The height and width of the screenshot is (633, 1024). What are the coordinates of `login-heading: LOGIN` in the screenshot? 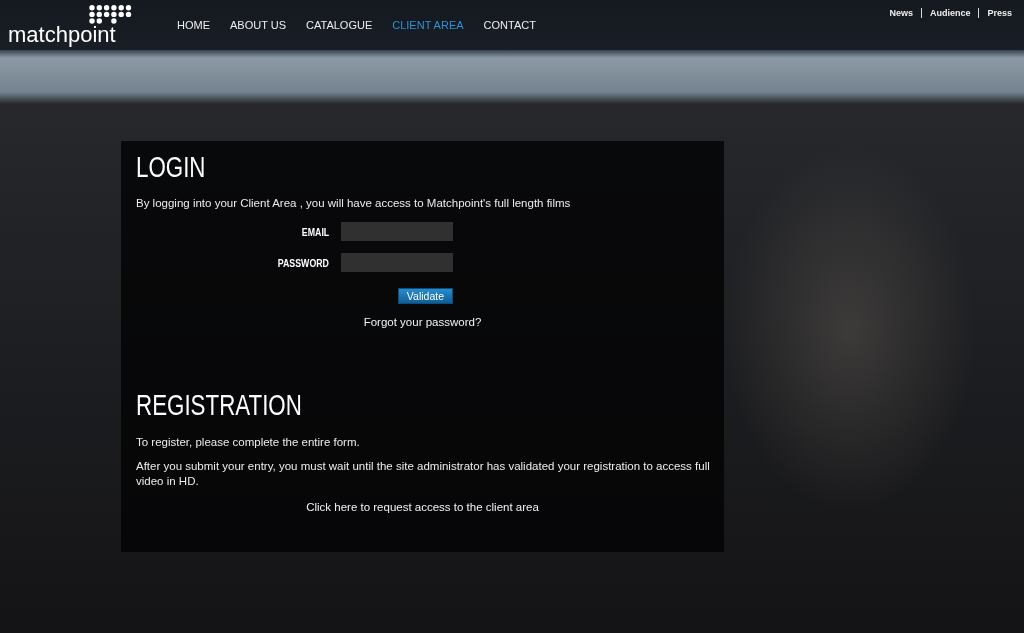 It's located at (171, 167).